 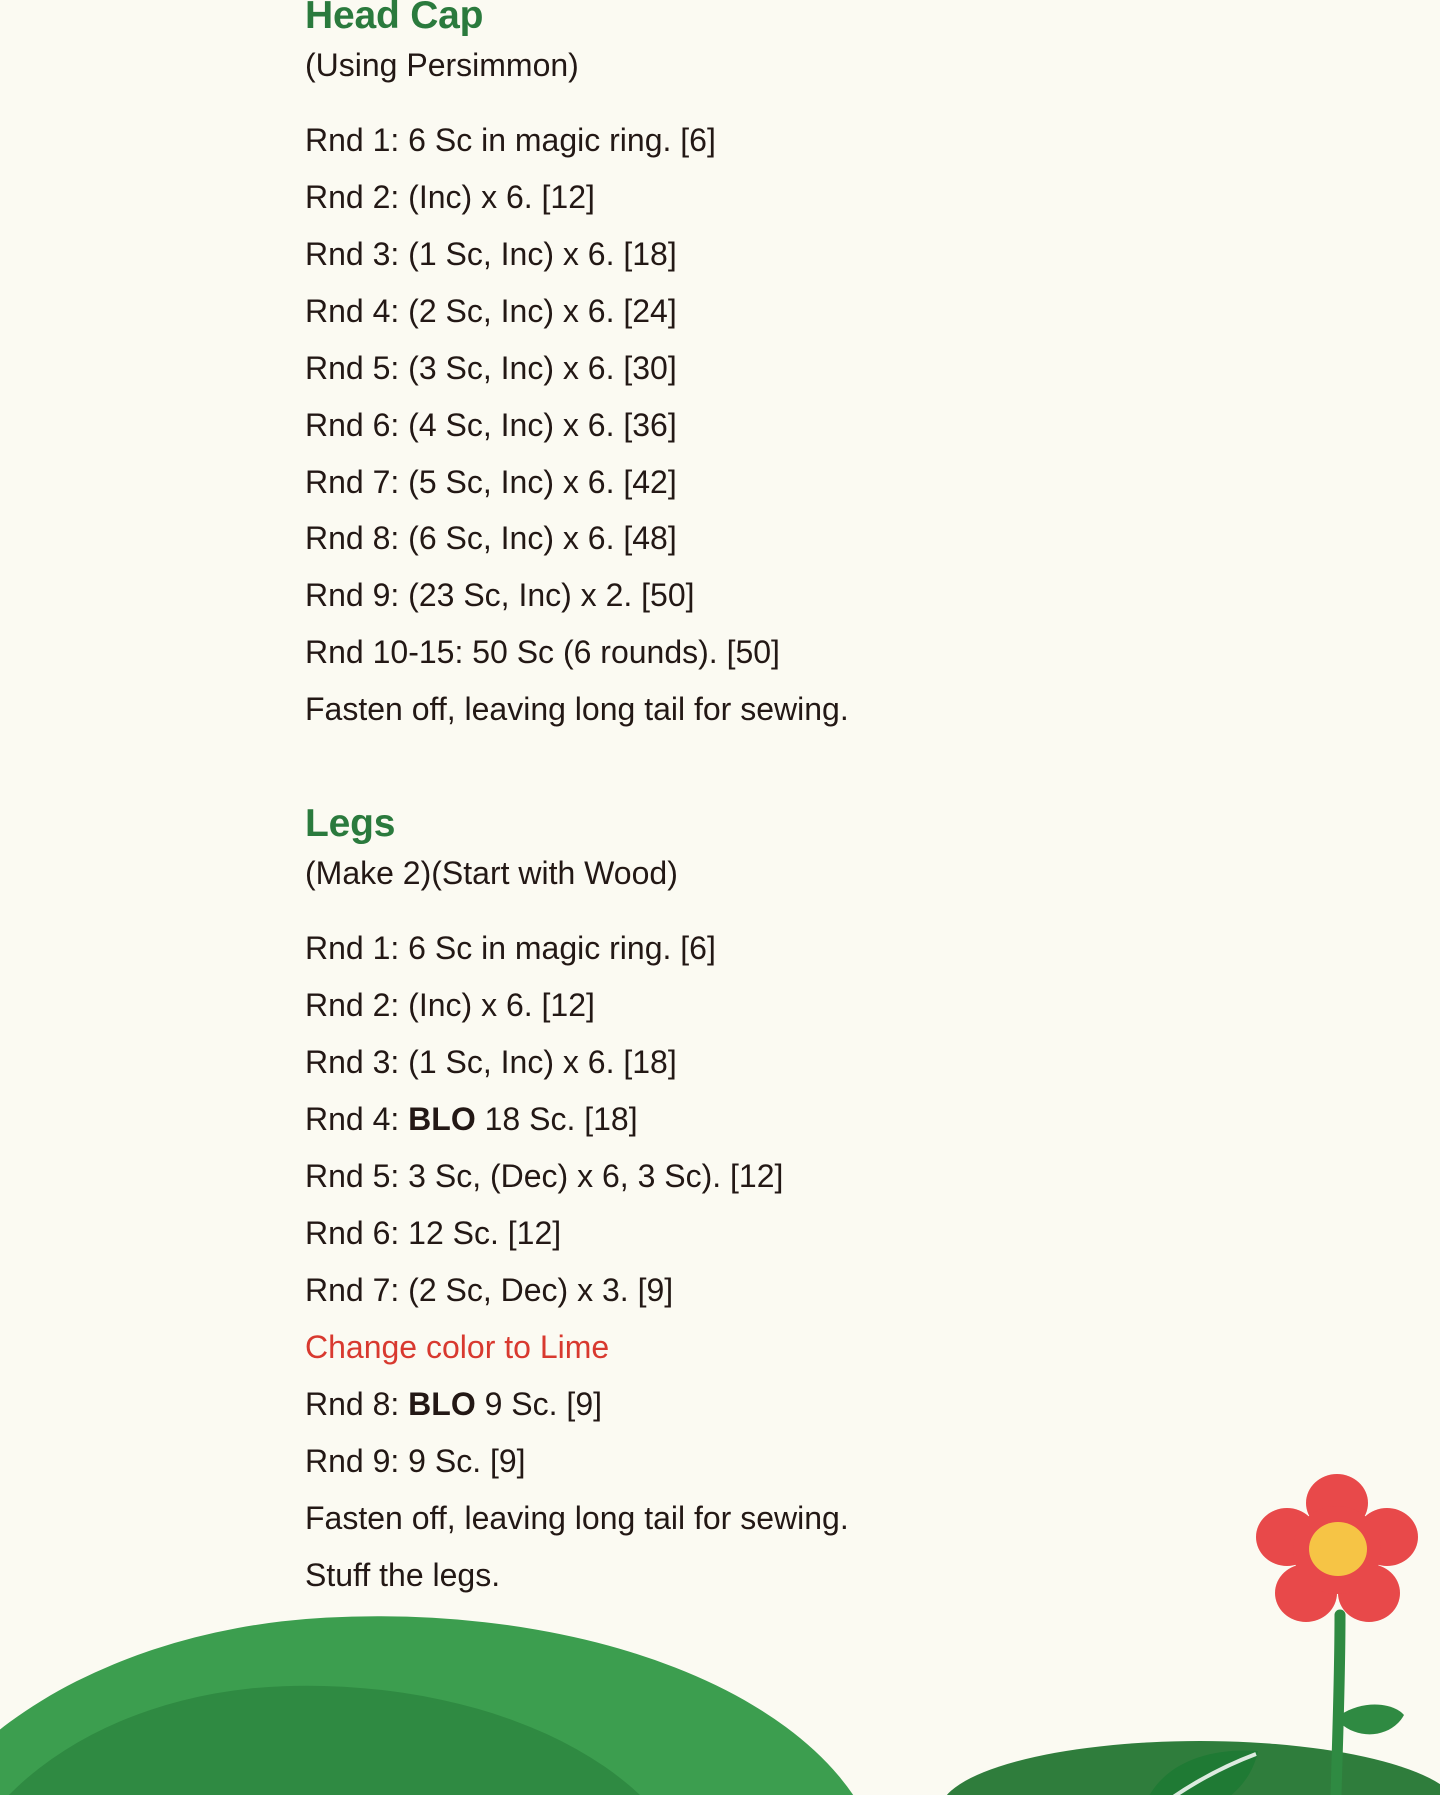 I want to click on round-line: Rnd 9: (23 Sc, Inc) x 2. [50], so click(x=500, y=595).